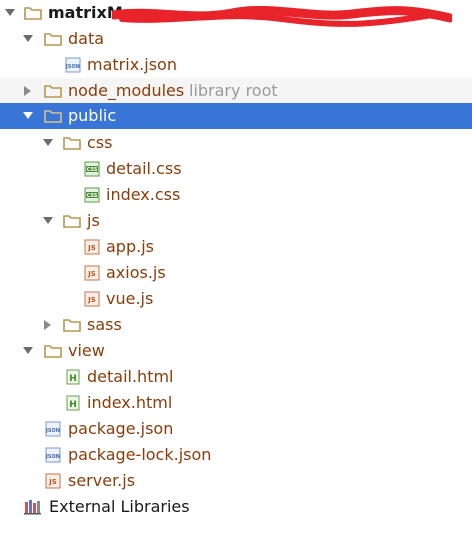 The width and height of the screenshot is (472, 551). I want to click on tree-row-root: matrixMe, so click(236, 13).